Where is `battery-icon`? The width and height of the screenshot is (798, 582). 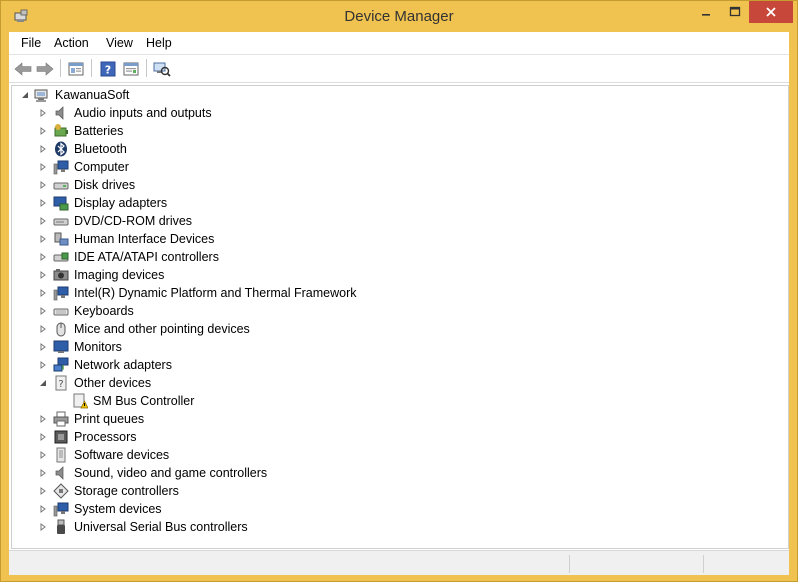
battery-icon is located at coordinates (61, 130).